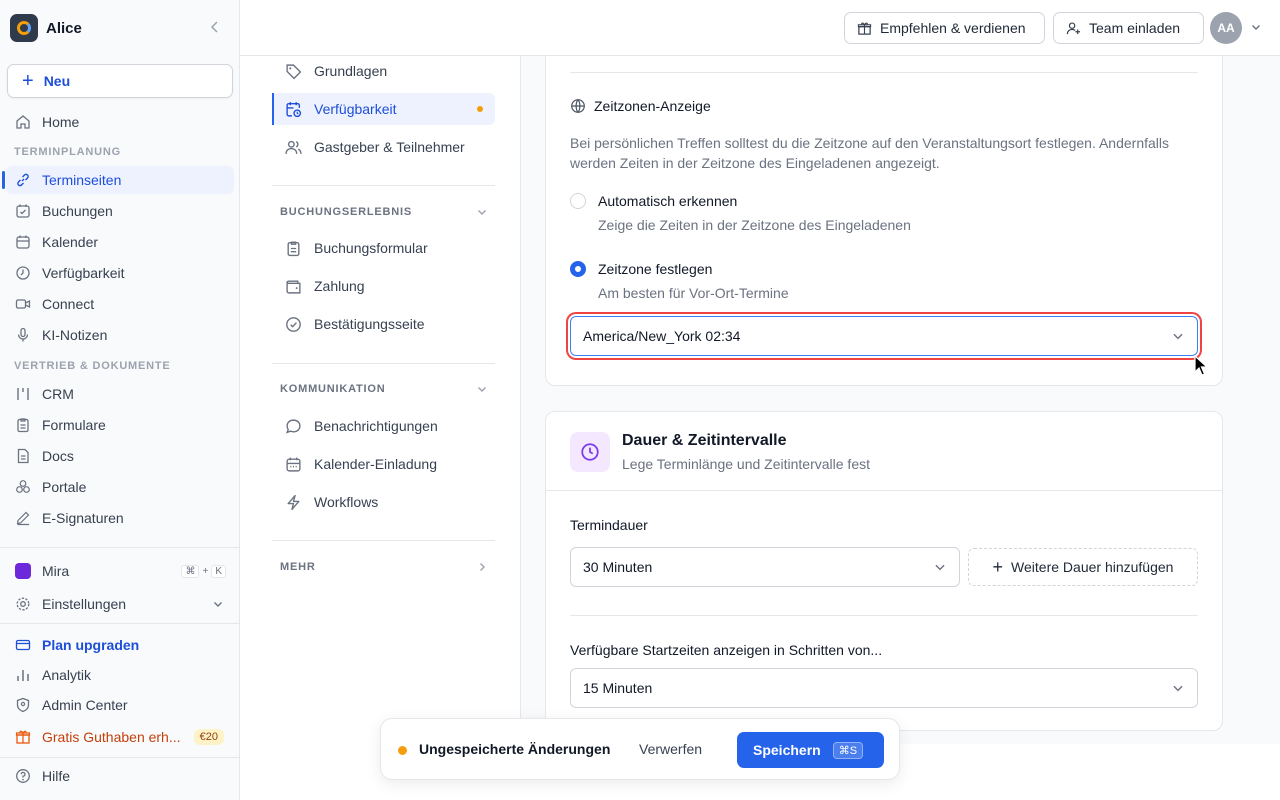  Describe the element at coordinates (23, 571) in the screenshot. I see `mira-icon` at that location.